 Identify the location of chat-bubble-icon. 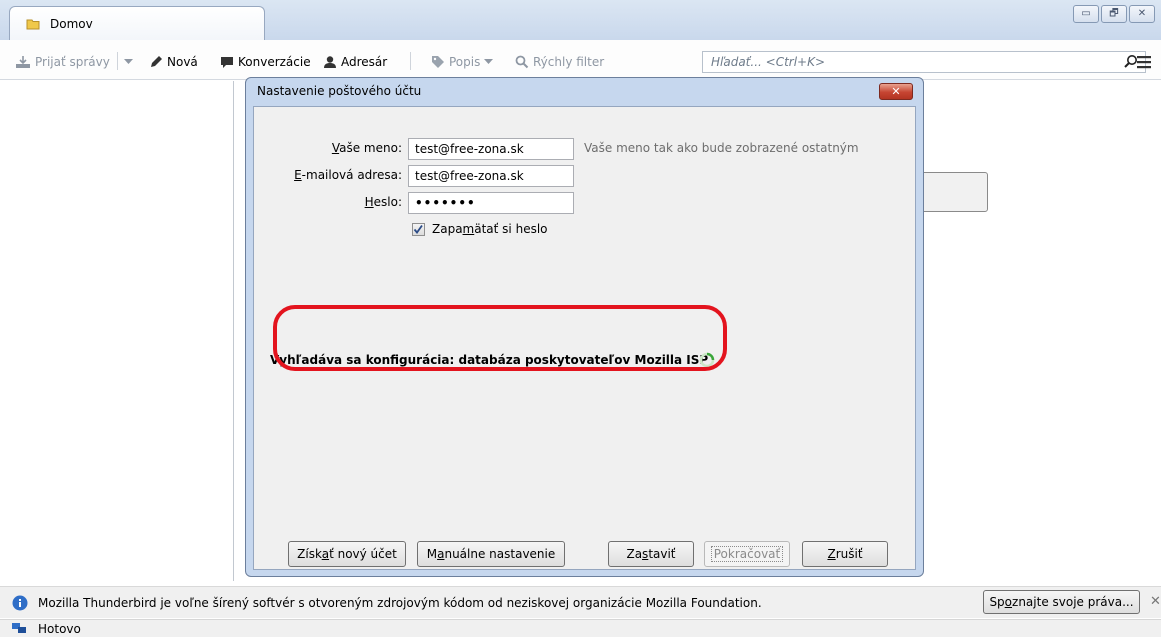
(227, 62).